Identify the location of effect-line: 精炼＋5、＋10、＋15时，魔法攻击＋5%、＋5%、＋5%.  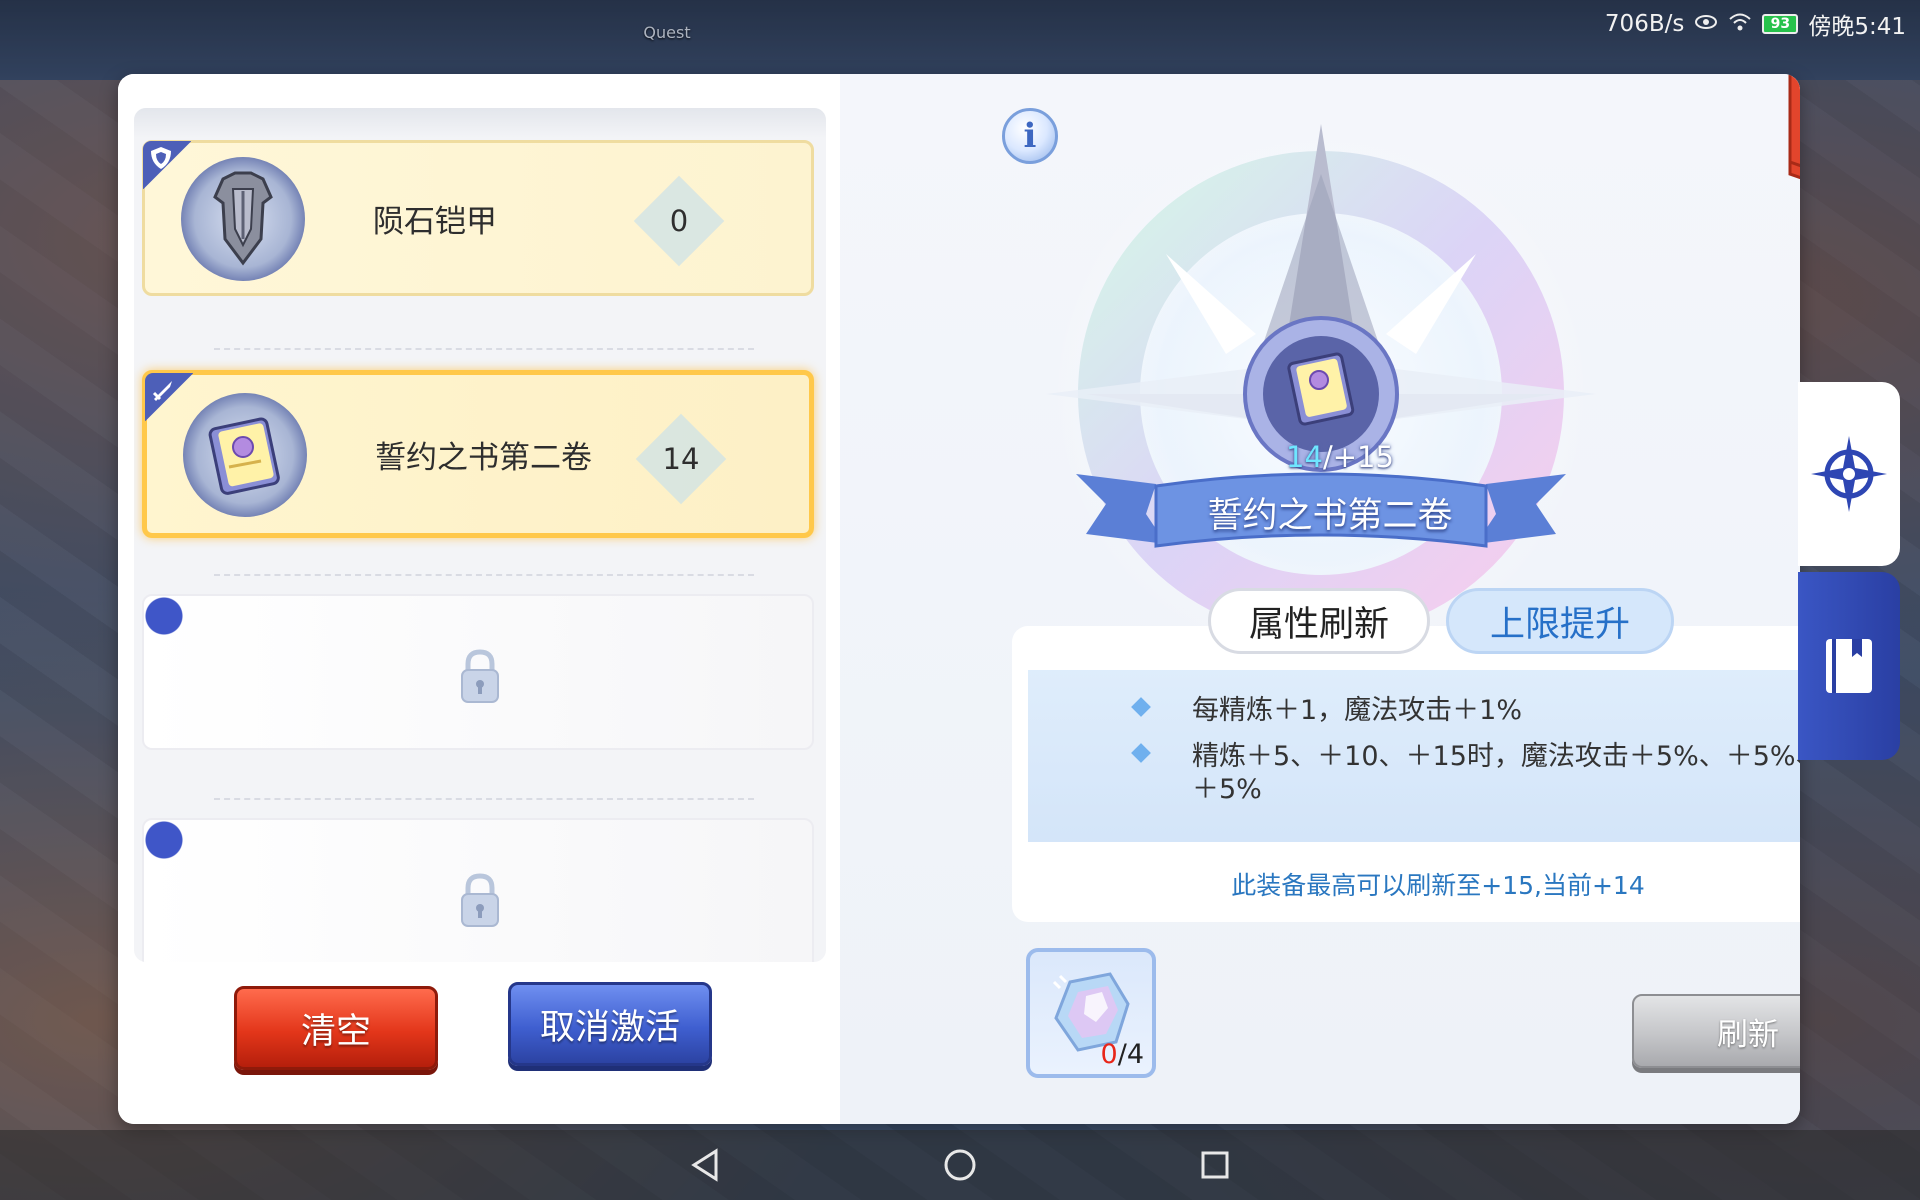
(1465, 773).